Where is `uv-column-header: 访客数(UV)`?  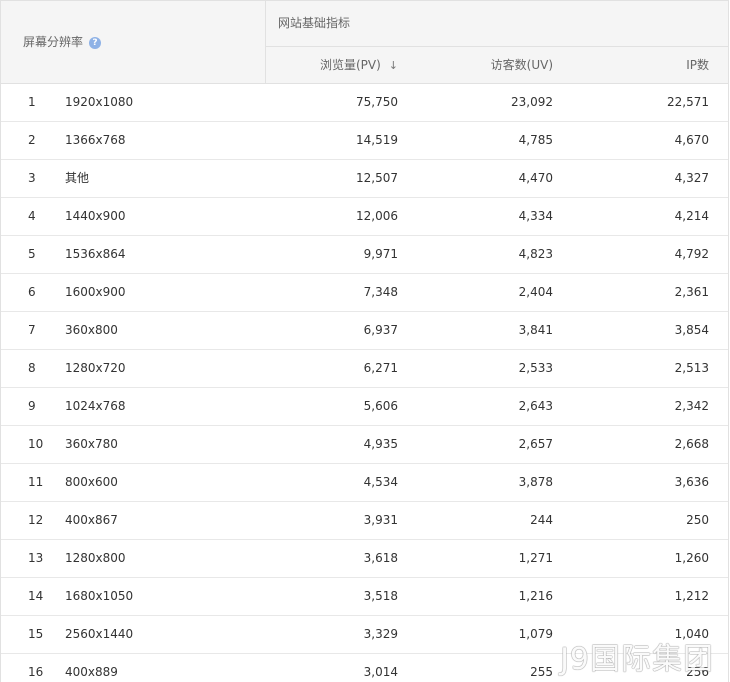
uv-column-header: 访客数(UV) is located at coordinates (522, 65).